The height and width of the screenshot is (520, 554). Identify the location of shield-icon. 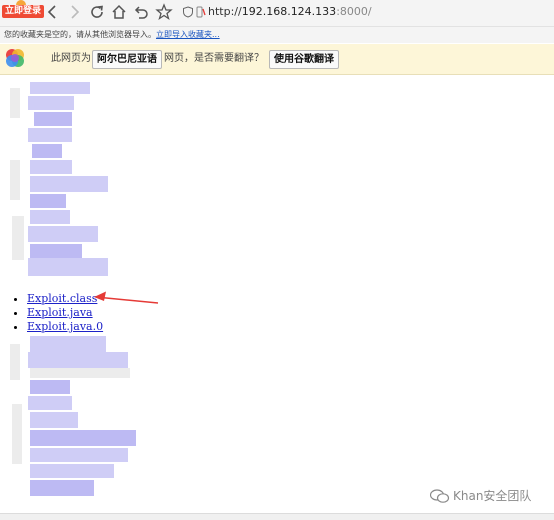
(188, 12).